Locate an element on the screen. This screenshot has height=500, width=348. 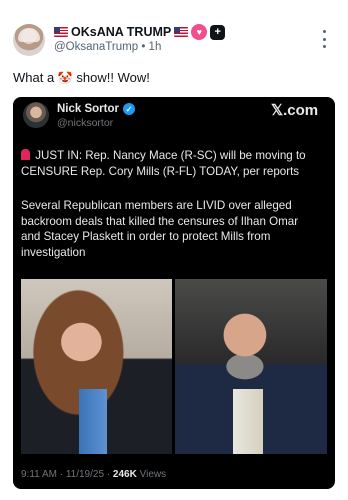
quoted-author-name-row: Nick Sortor ✓ is located at coordinates (96, 109).